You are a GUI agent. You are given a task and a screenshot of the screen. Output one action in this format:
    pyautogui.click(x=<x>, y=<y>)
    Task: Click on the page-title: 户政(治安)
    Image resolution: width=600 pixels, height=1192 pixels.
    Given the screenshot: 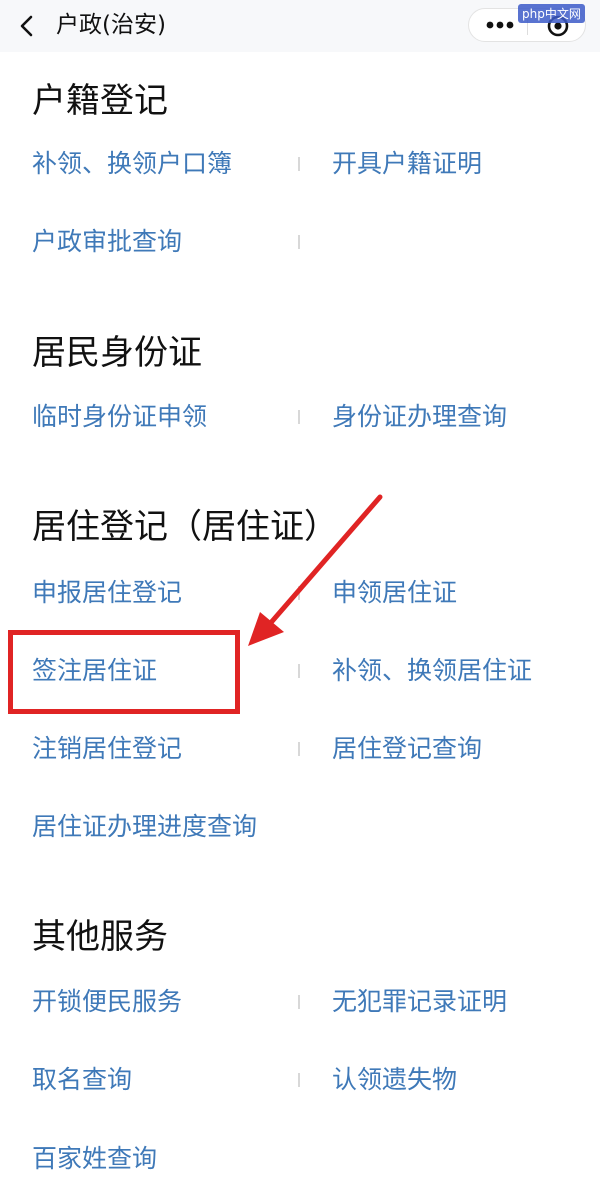 What is the action you would take?
    pyautogui.click(x=111, y=25)
    